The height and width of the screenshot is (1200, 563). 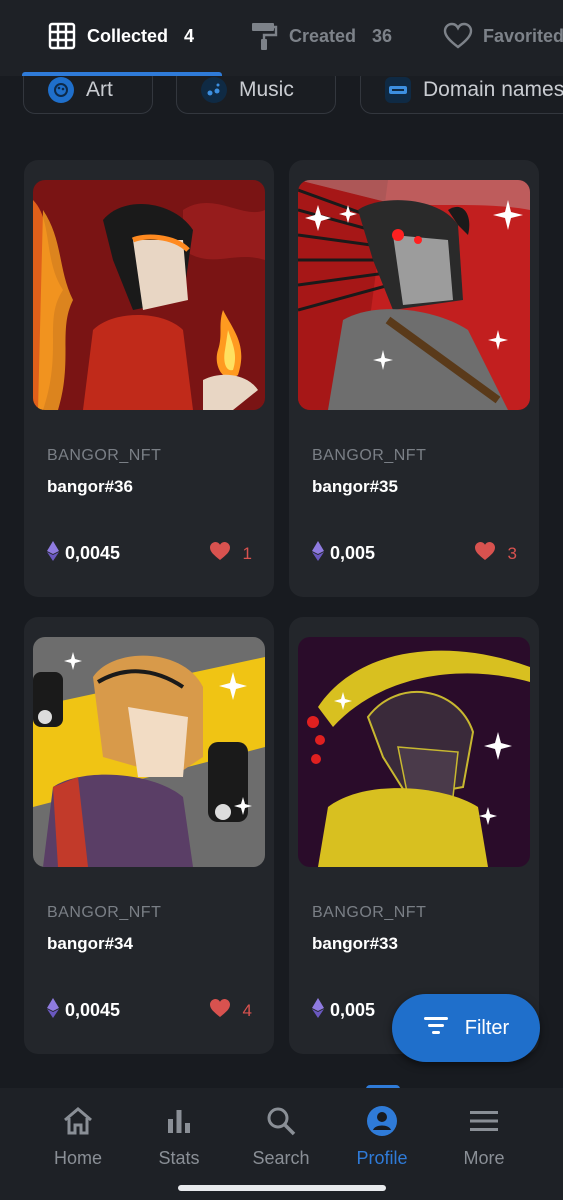 I want to click on nav-search: Search, so click(x=281, y=1136).